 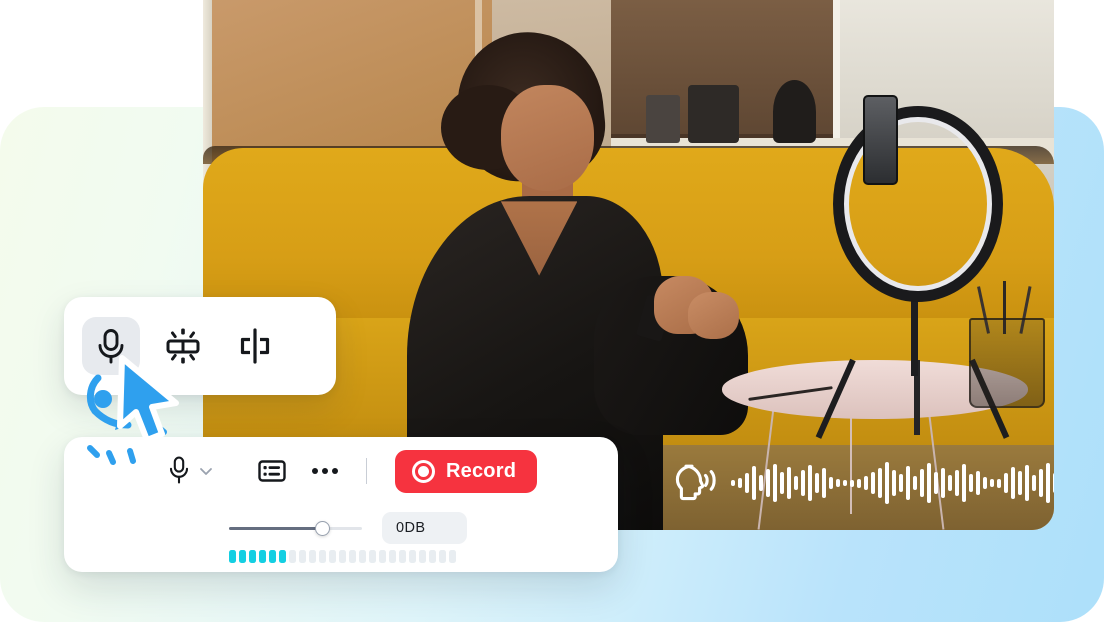 I want to click on mic-selector, so click(x=191, y=471).